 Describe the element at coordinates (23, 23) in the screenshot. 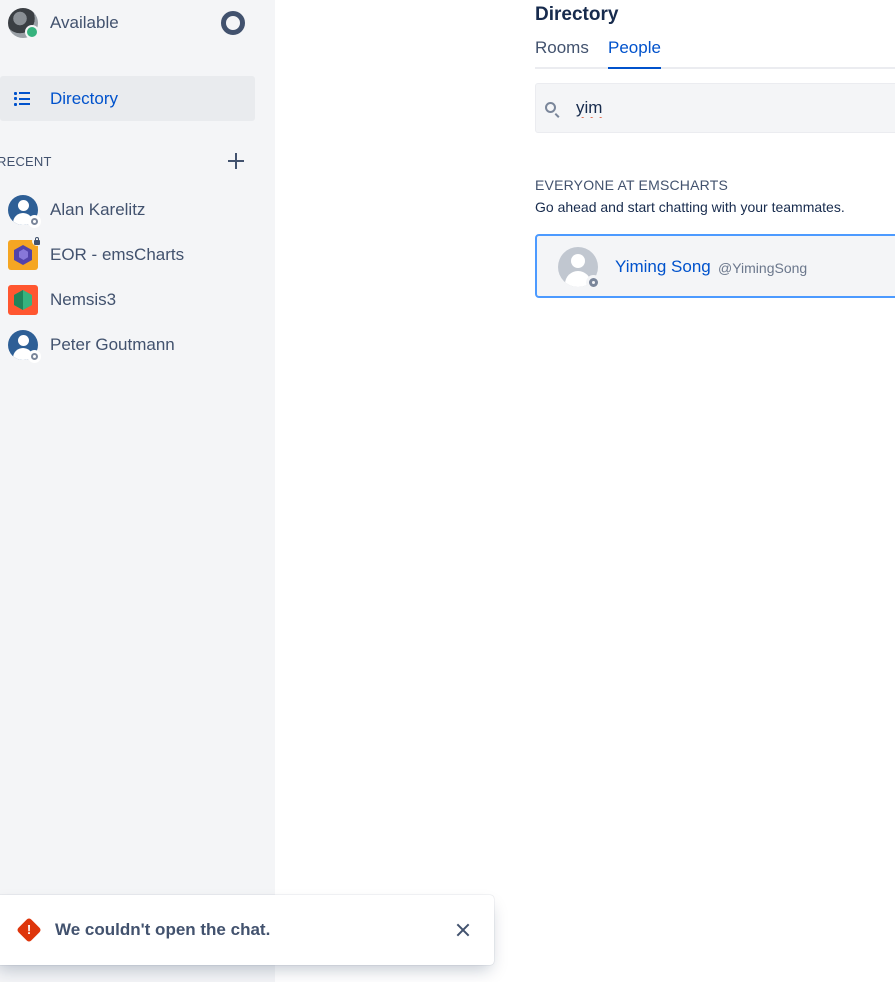

I see `user-avatar` at that location.